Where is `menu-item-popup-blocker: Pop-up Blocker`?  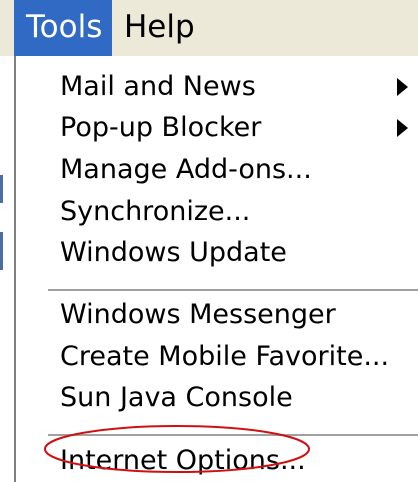 menu-item-popup-blocker: Pop-up Blocker is located at coordinates (233, 128).